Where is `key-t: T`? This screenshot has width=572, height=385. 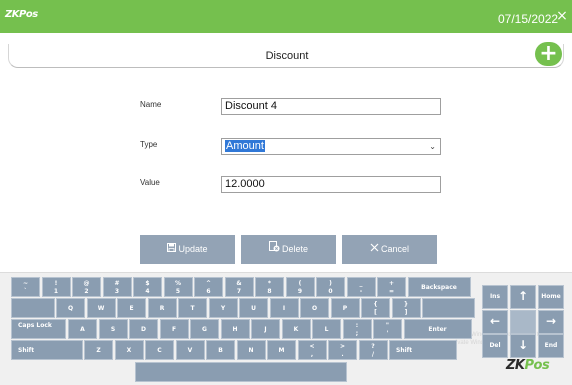 key-t: T is located at coordinates (192, 308).